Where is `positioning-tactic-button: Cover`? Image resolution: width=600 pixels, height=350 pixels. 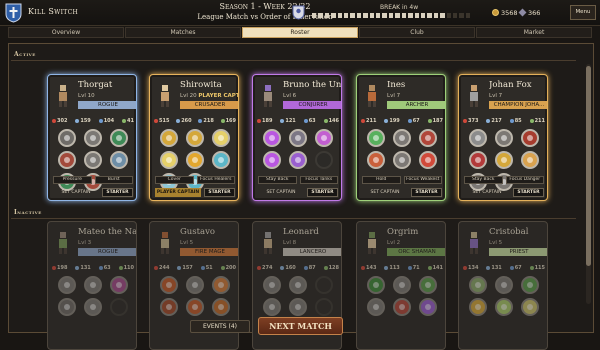
positioning-tactic-button: Cover is located at coordinates (174, 180).